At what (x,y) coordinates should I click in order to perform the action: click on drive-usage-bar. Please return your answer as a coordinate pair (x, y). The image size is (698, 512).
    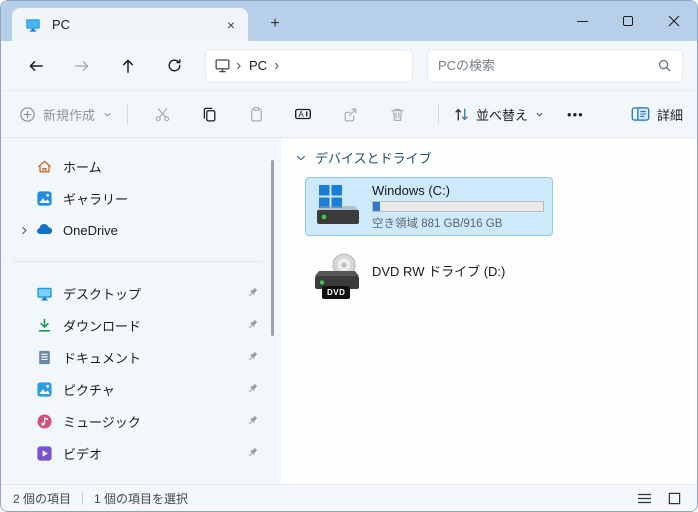
    Looking at the image, I should click on (458, 206).